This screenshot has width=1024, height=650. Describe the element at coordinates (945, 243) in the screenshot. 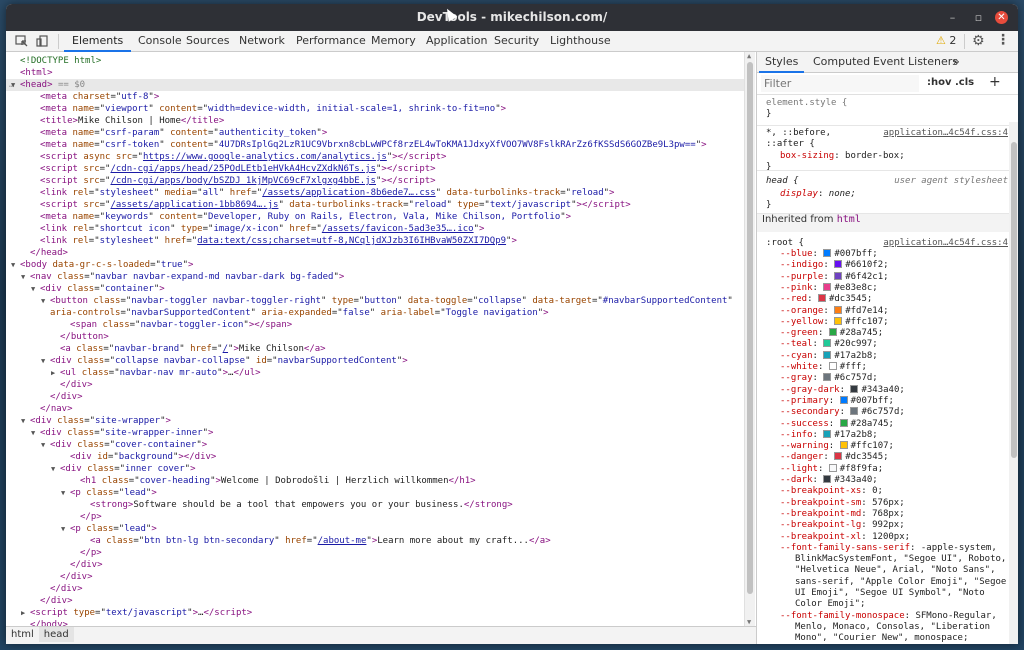

I see `rule-source-link: application…4c54f.css:4` at that location.